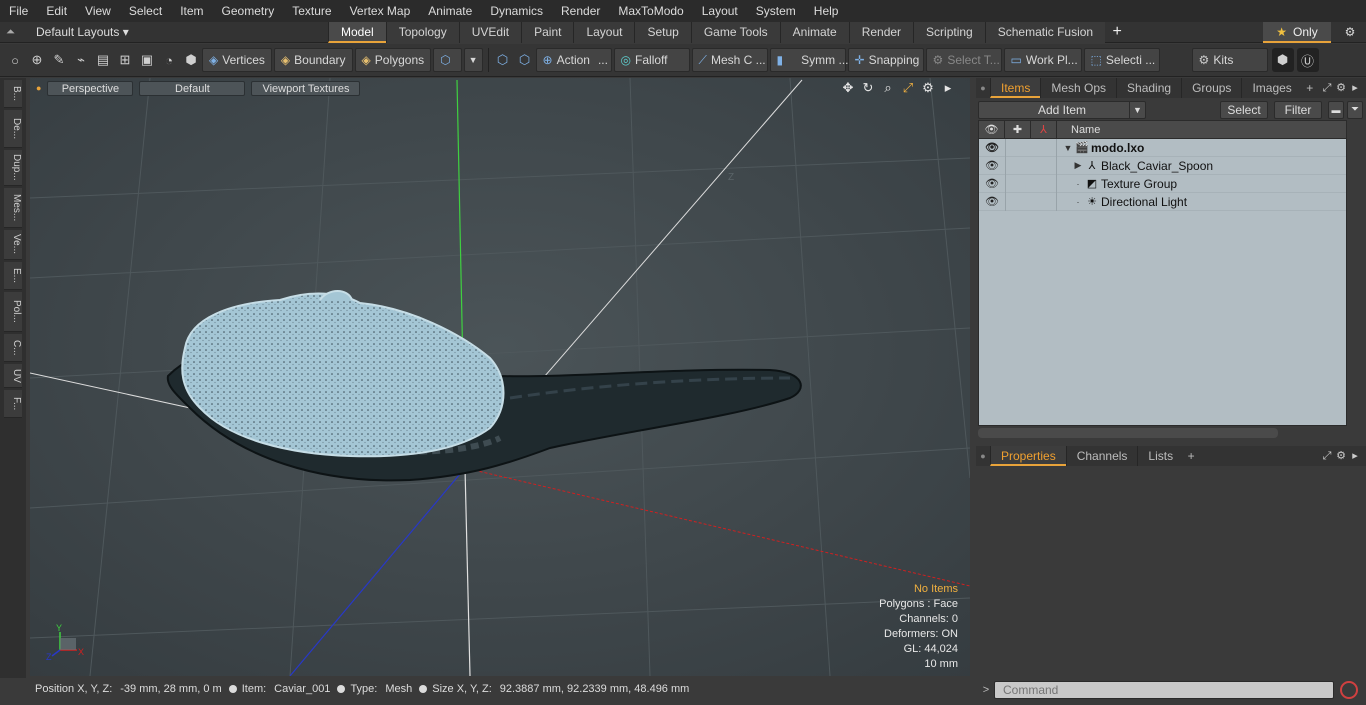 Image resolution: width=1366 pixels, height=705 pixels. I want to click on funnel-icon: ⏷, so click(1355, 110).